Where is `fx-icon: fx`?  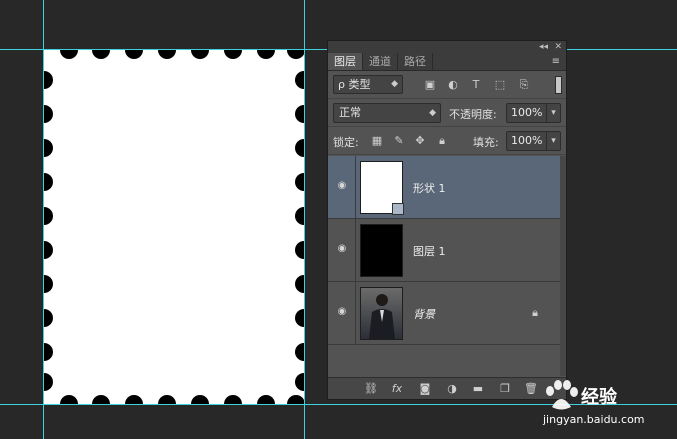 fx-icon: fx is located at coordinates (397, 389).